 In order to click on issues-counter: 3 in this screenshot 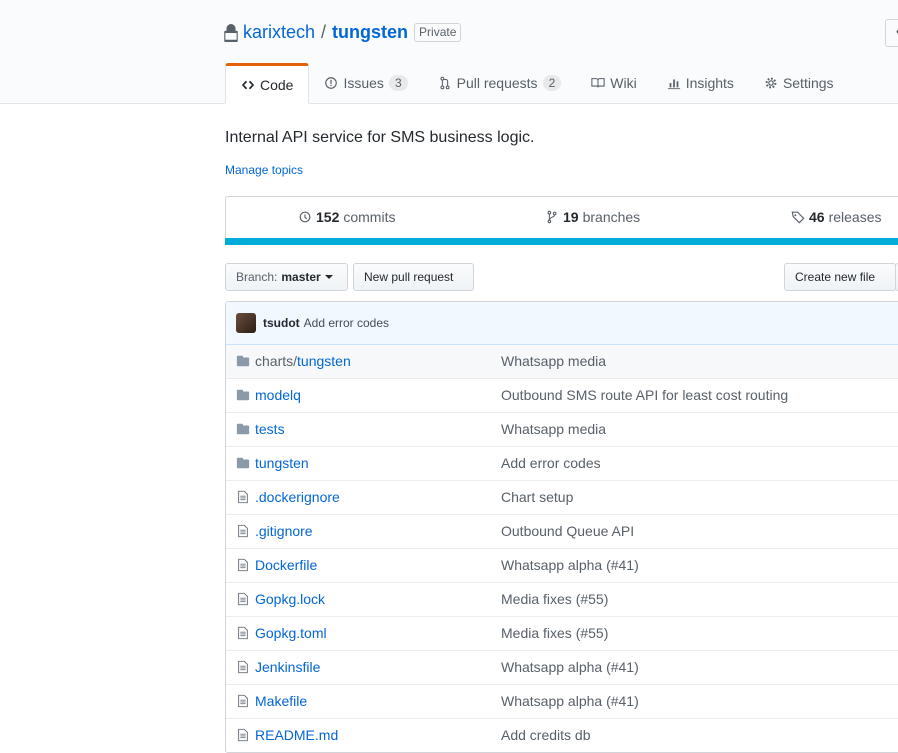, I will do `click(398, 83)`.